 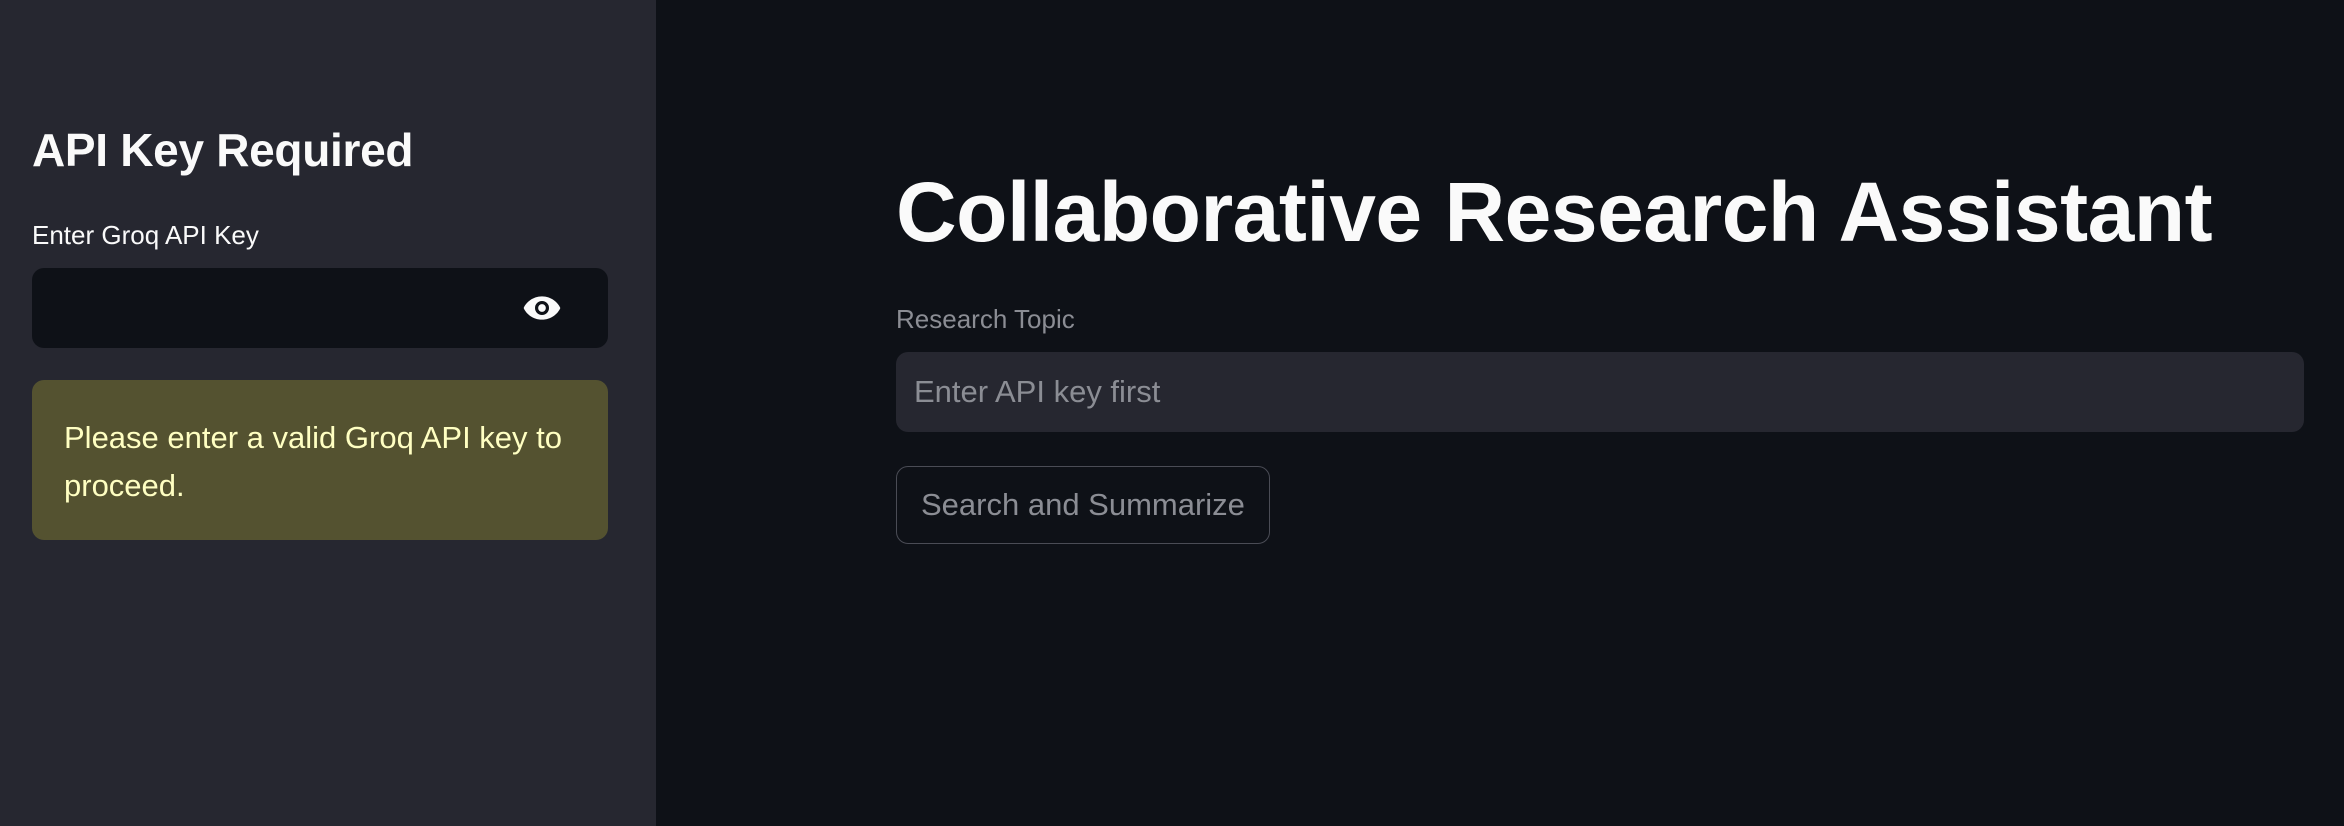 What do you see at coordinates (1083, 505) in the screenshot?
I see `search-and-summarize-button: Search and Summarize` at bounding box center [1083, 505].